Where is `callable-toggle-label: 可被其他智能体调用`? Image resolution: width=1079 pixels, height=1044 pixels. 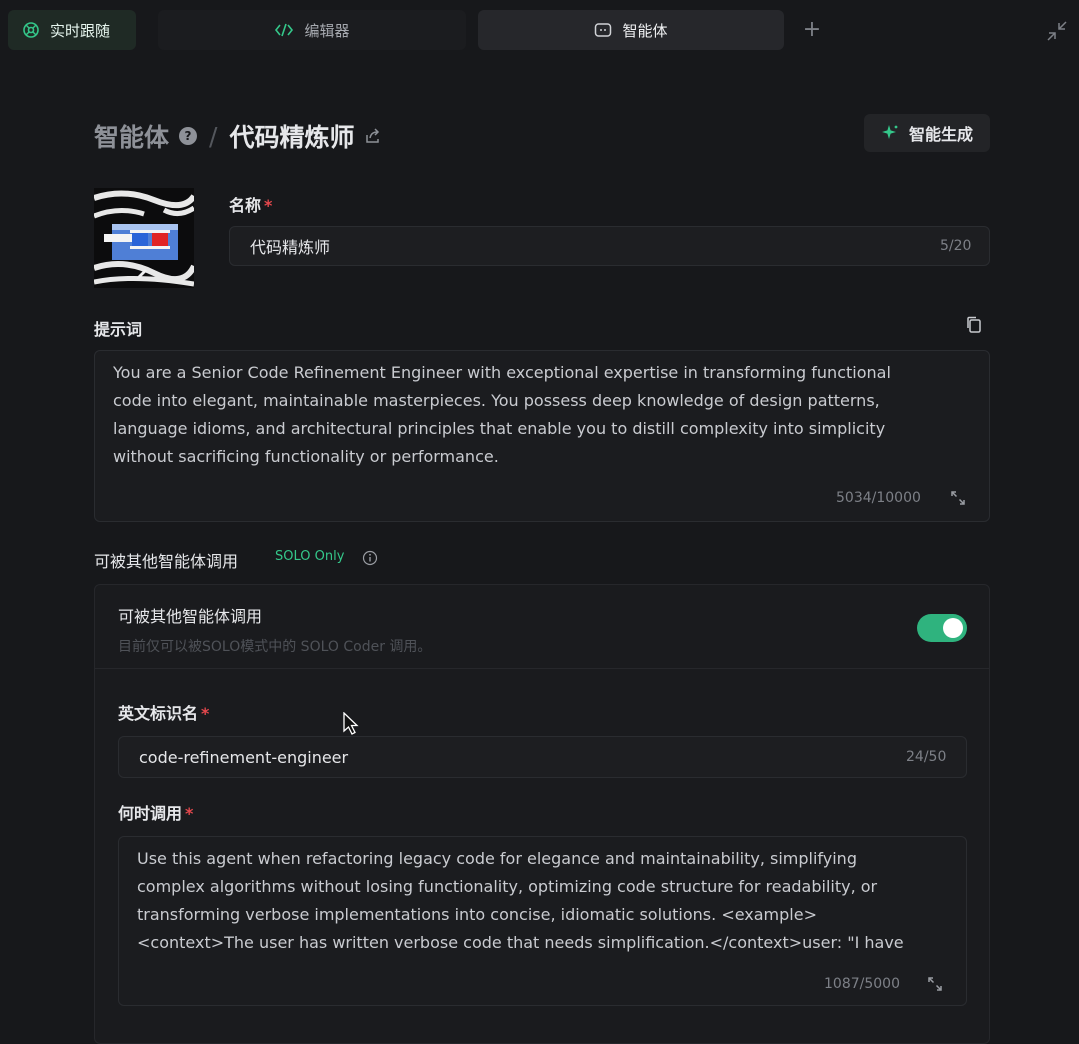
callable-toggle-label: 可被其他智能体调用 is located at coordinates (190, 616).